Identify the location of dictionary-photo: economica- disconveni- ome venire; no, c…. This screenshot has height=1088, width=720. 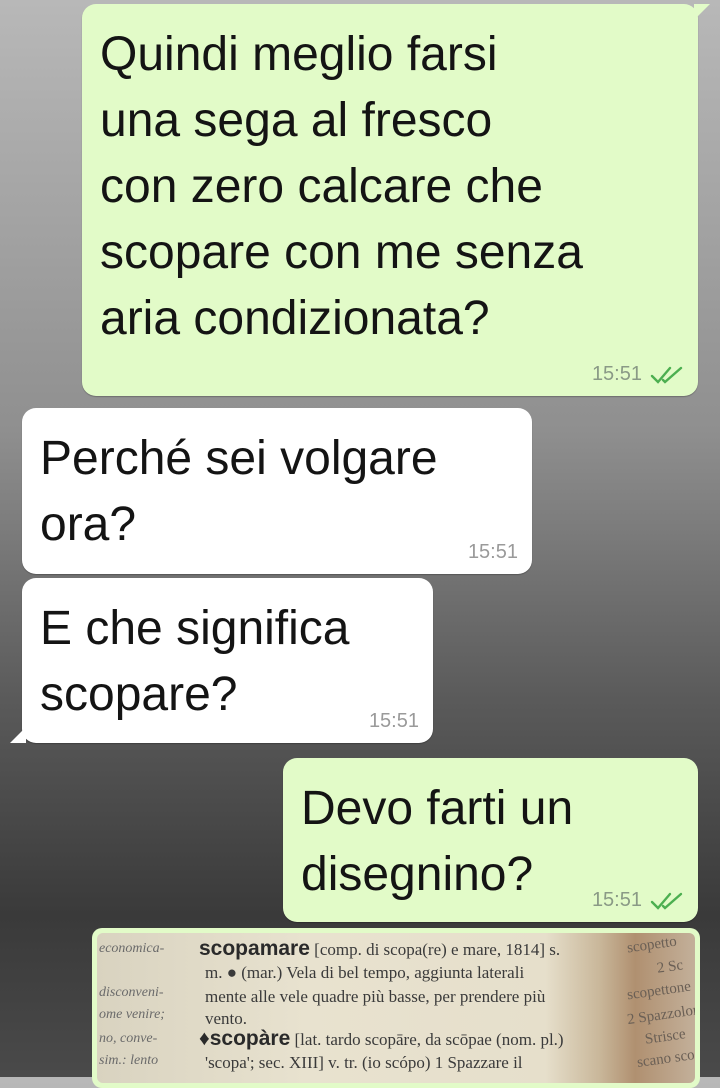
(396, 1008).